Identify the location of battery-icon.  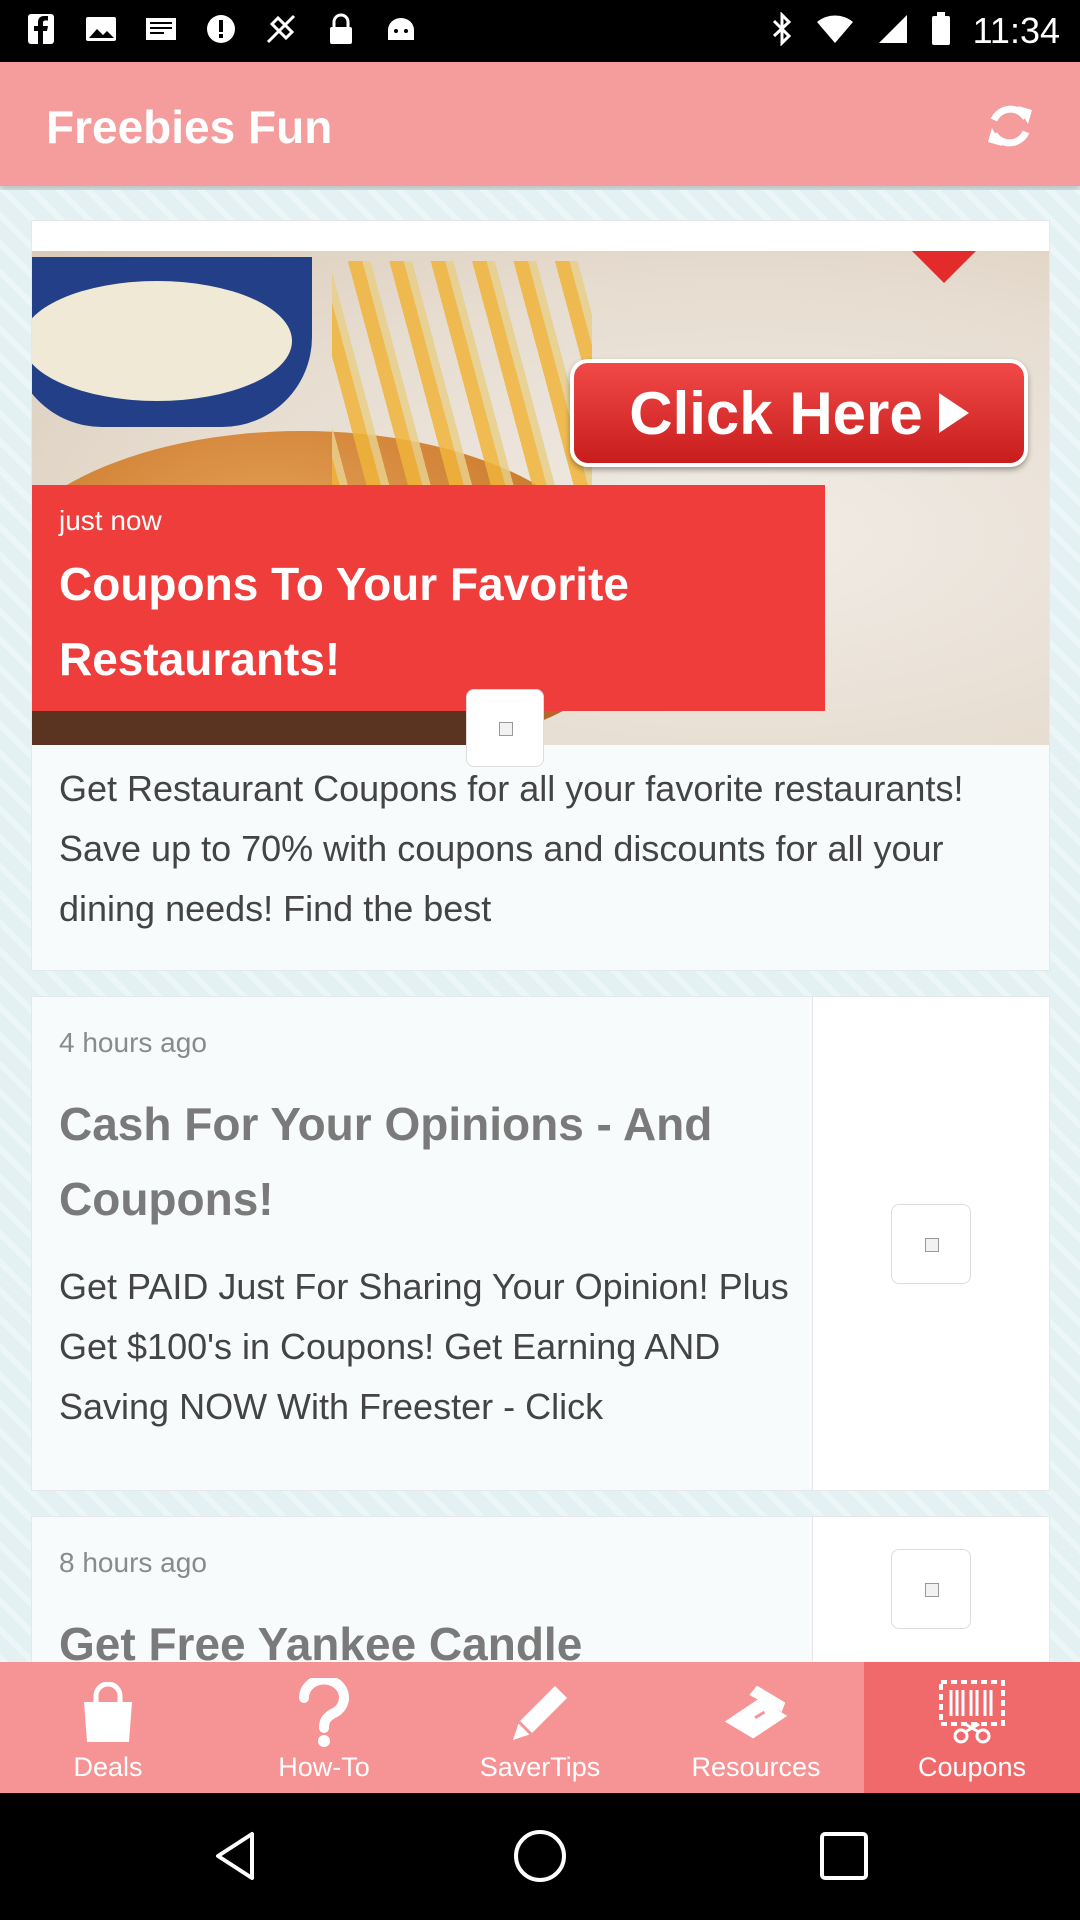
(941, 31).